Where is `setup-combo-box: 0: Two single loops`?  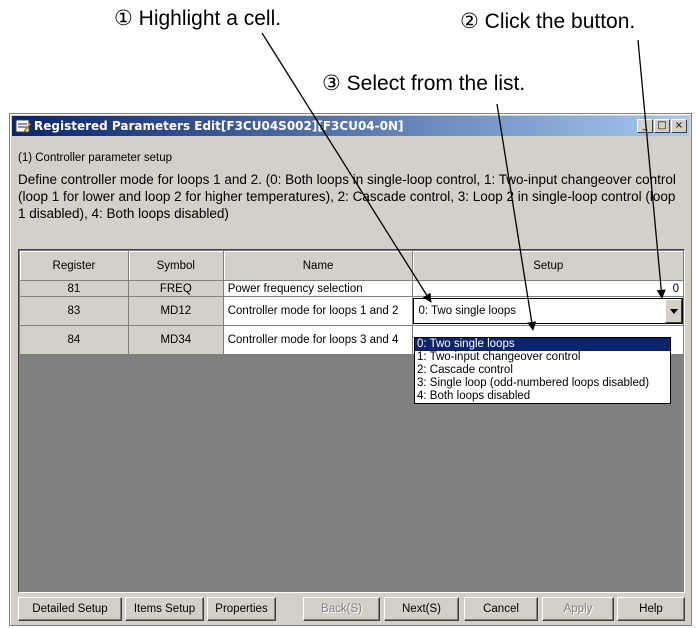
setup-combo-box: 0: Two single loops is located at coordinates (548, 311).